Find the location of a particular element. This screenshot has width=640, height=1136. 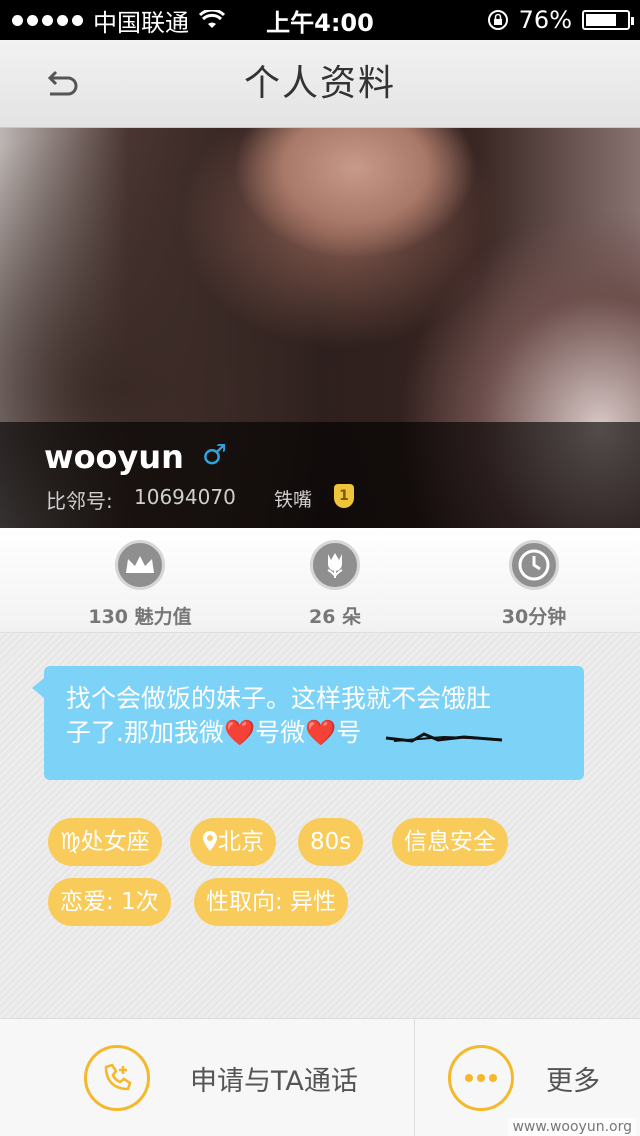

title-badge: 铁嘴 is located at coordinates (293, 500).